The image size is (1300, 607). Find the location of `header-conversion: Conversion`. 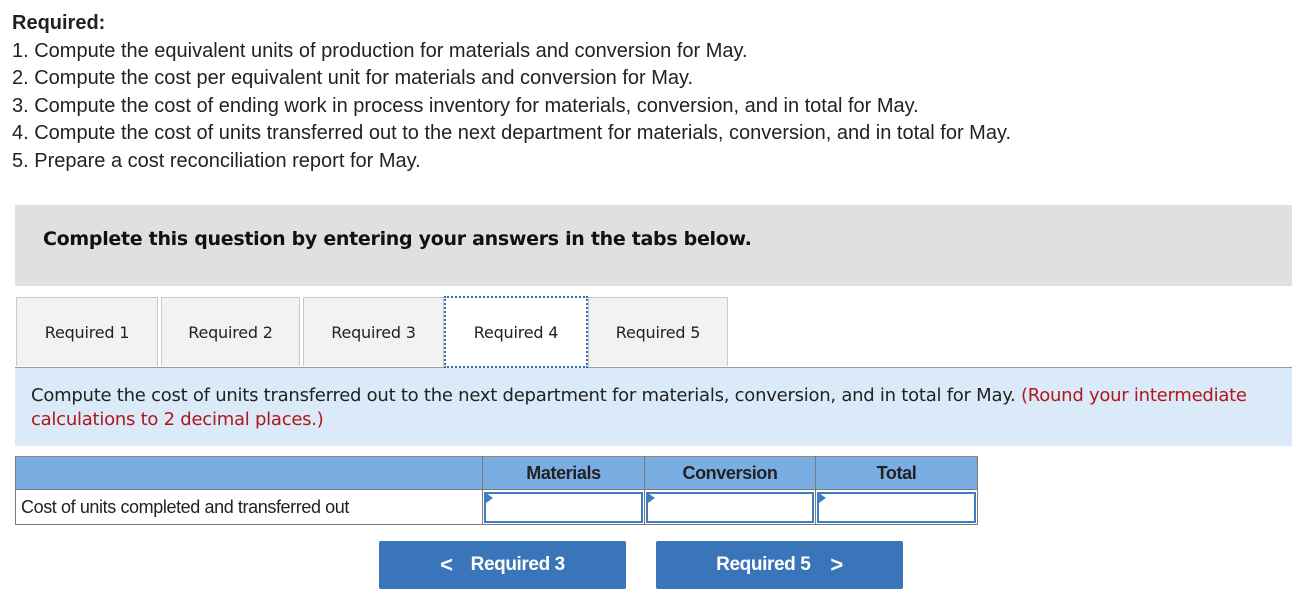

header-conversion: Conversion is located at coordinates (730, 473).